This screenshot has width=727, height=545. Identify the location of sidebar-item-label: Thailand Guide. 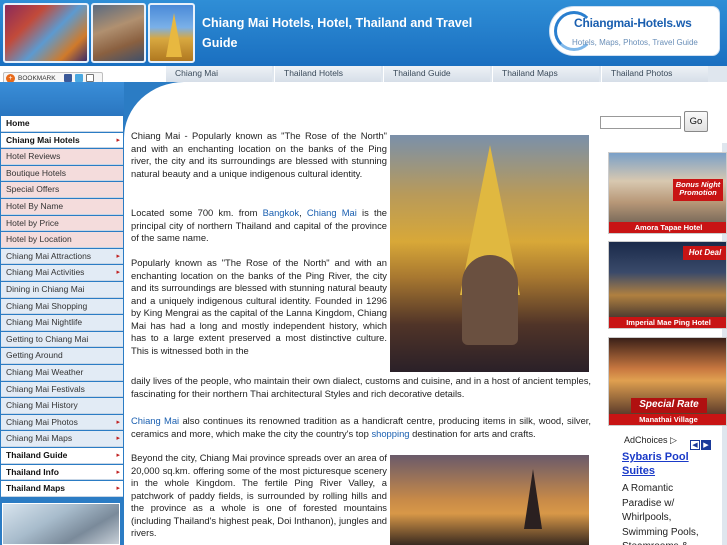
(37, 455).